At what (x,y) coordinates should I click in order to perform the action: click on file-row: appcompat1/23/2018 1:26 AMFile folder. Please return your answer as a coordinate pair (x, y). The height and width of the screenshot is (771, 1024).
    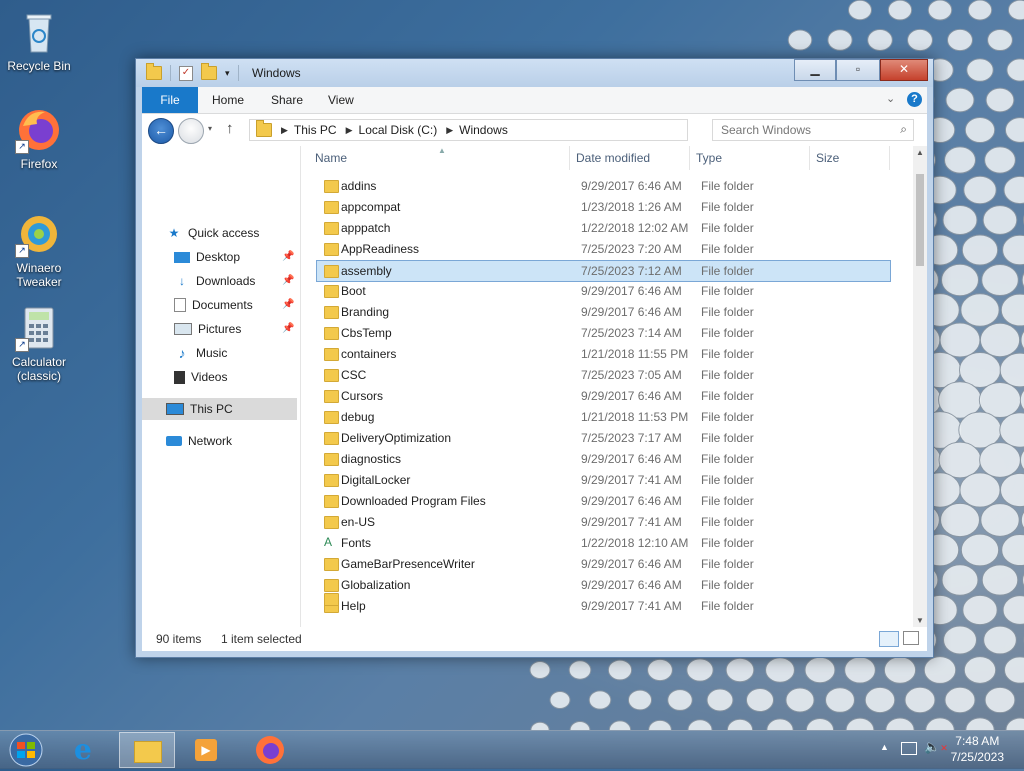
    Looking at the image, I should click on (603, 207).